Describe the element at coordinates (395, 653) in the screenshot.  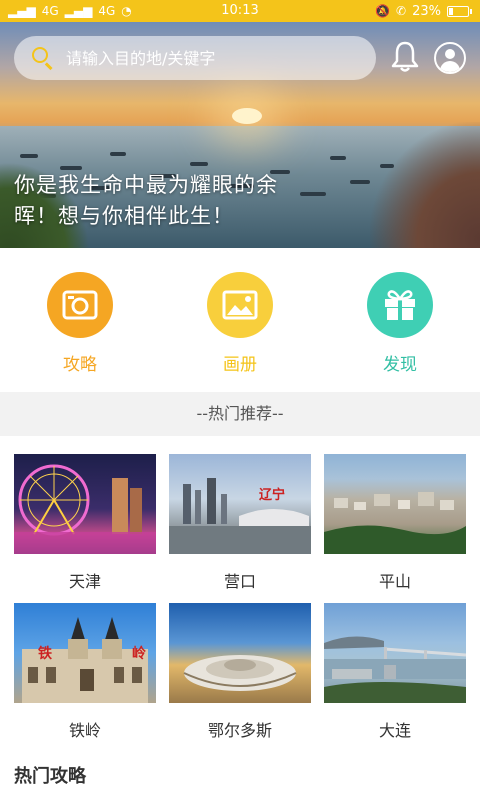
I see `city-image-dalian` at that location.